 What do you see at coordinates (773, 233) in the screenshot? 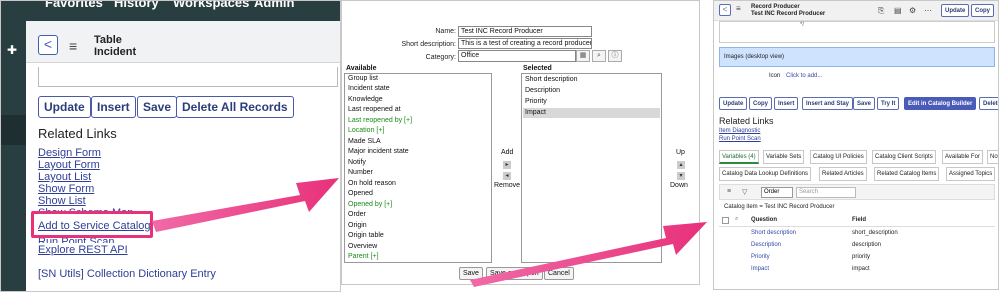
I see `question-cell: Short description` at bounding box center [773, 233].